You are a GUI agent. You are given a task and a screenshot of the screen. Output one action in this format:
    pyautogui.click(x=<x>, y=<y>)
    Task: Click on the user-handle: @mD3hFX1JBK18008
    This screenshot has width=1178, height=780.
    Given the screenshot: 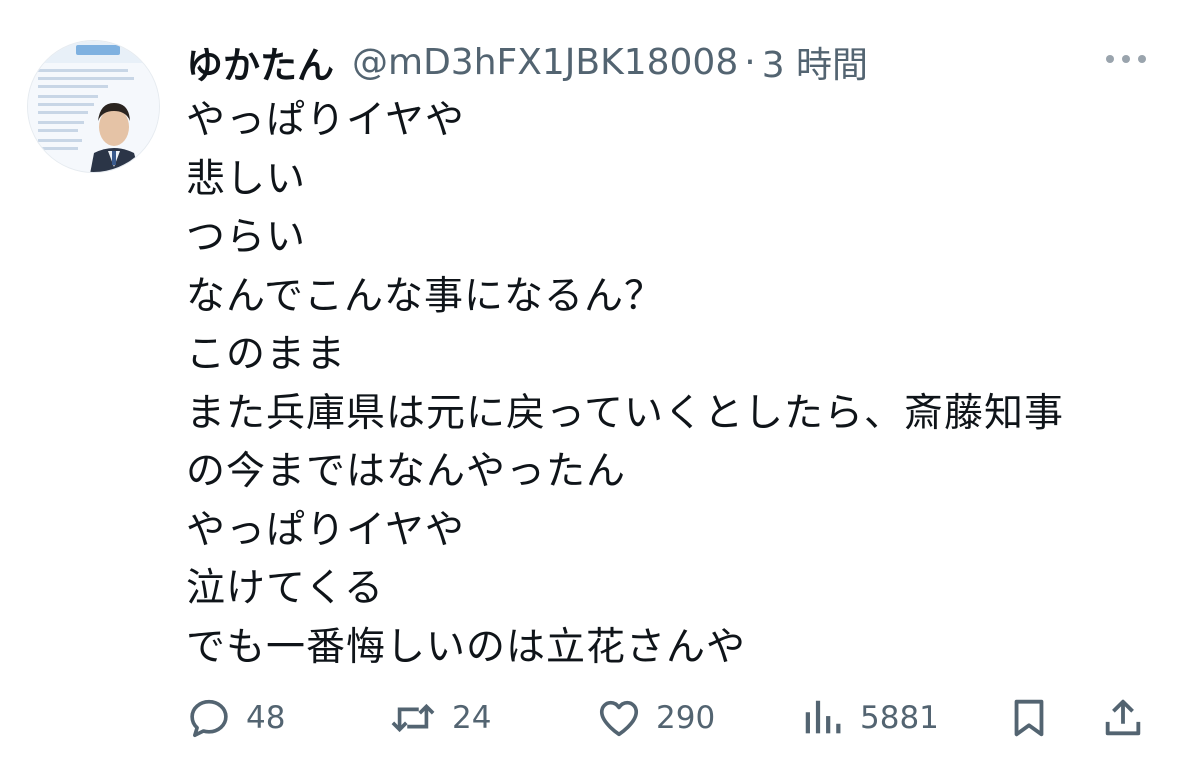 What is the action you would take?
    pyautogui.click(x=545, y=62)
    